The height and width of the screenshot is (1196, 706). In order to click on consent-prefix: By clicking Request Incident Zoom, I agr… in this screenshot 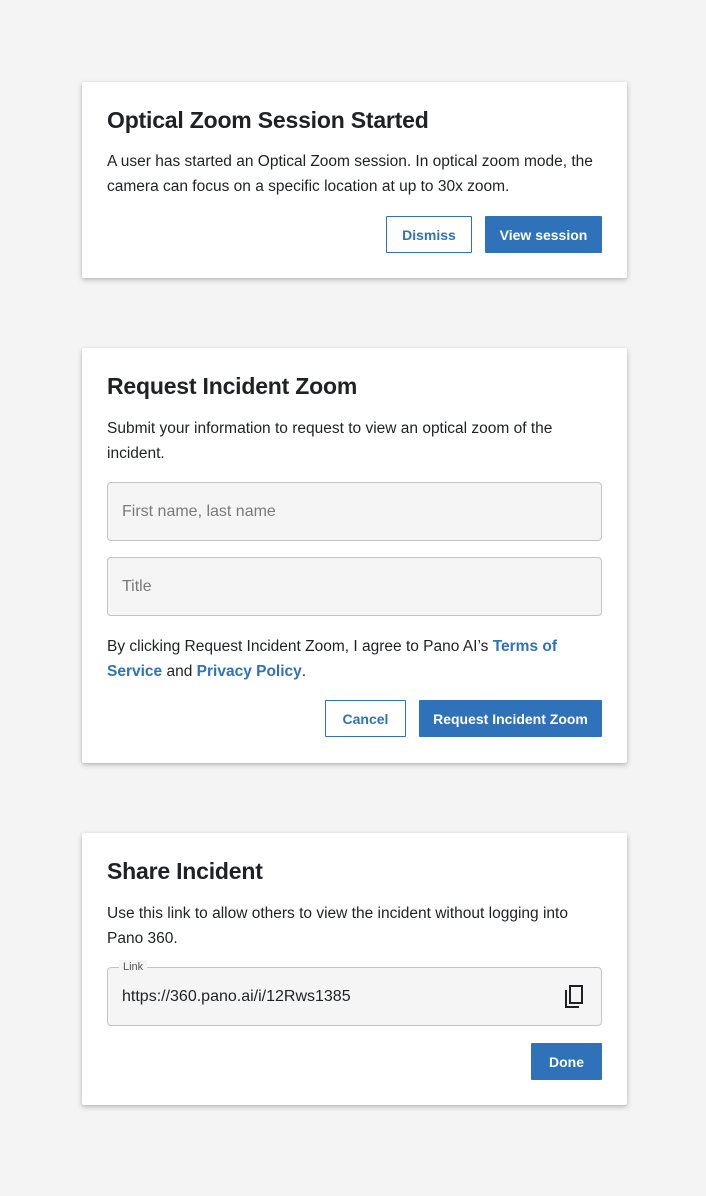, I will do `click(300, 646)`.